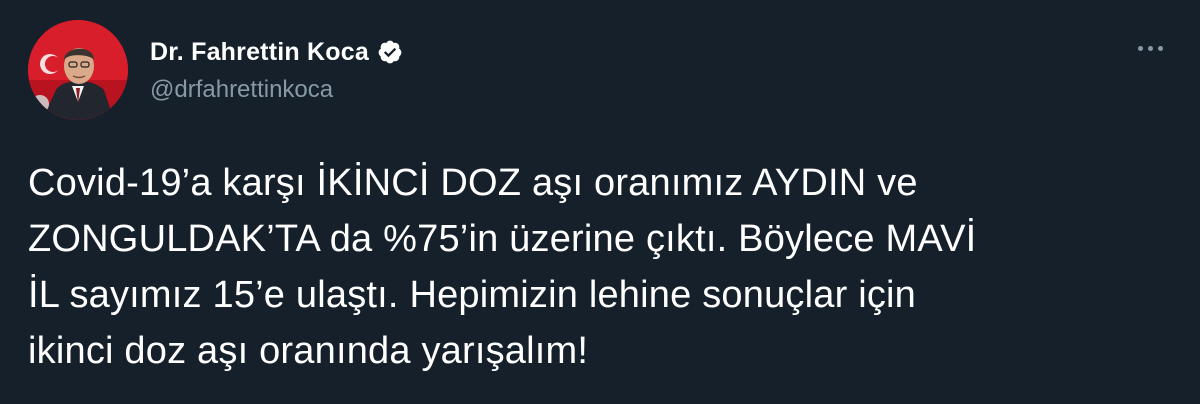 The height and width of the screenshot is (404, 1200). Describe the element at coordinates (1140, 48) in the screenshot. I see `more-options-icon` at that location.